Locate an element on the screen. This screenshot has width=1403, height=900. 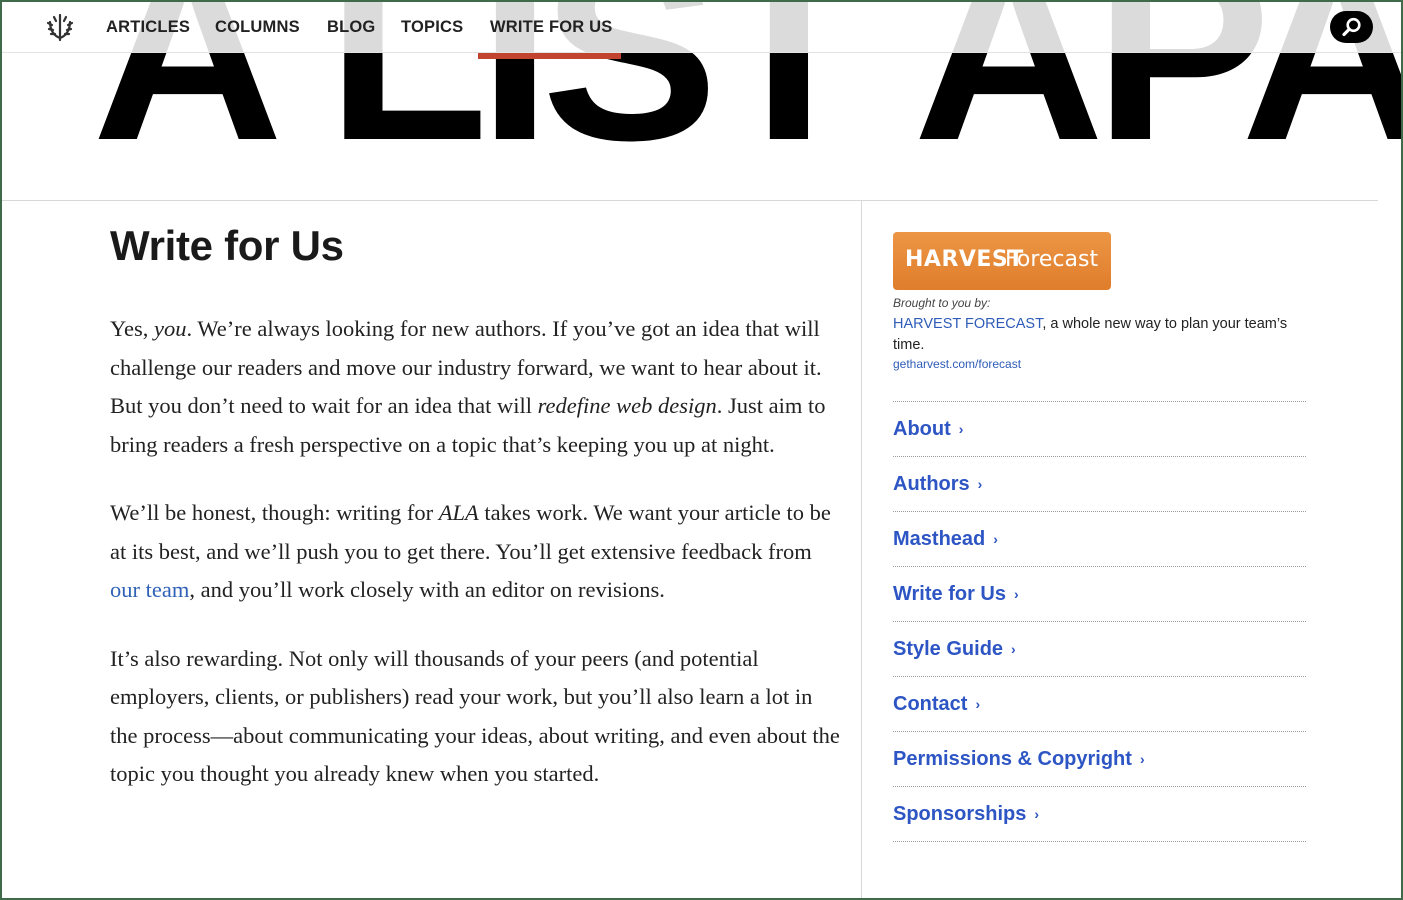
sidebar-item-masthead: Masthead › is located at coordinates (1099, 539).